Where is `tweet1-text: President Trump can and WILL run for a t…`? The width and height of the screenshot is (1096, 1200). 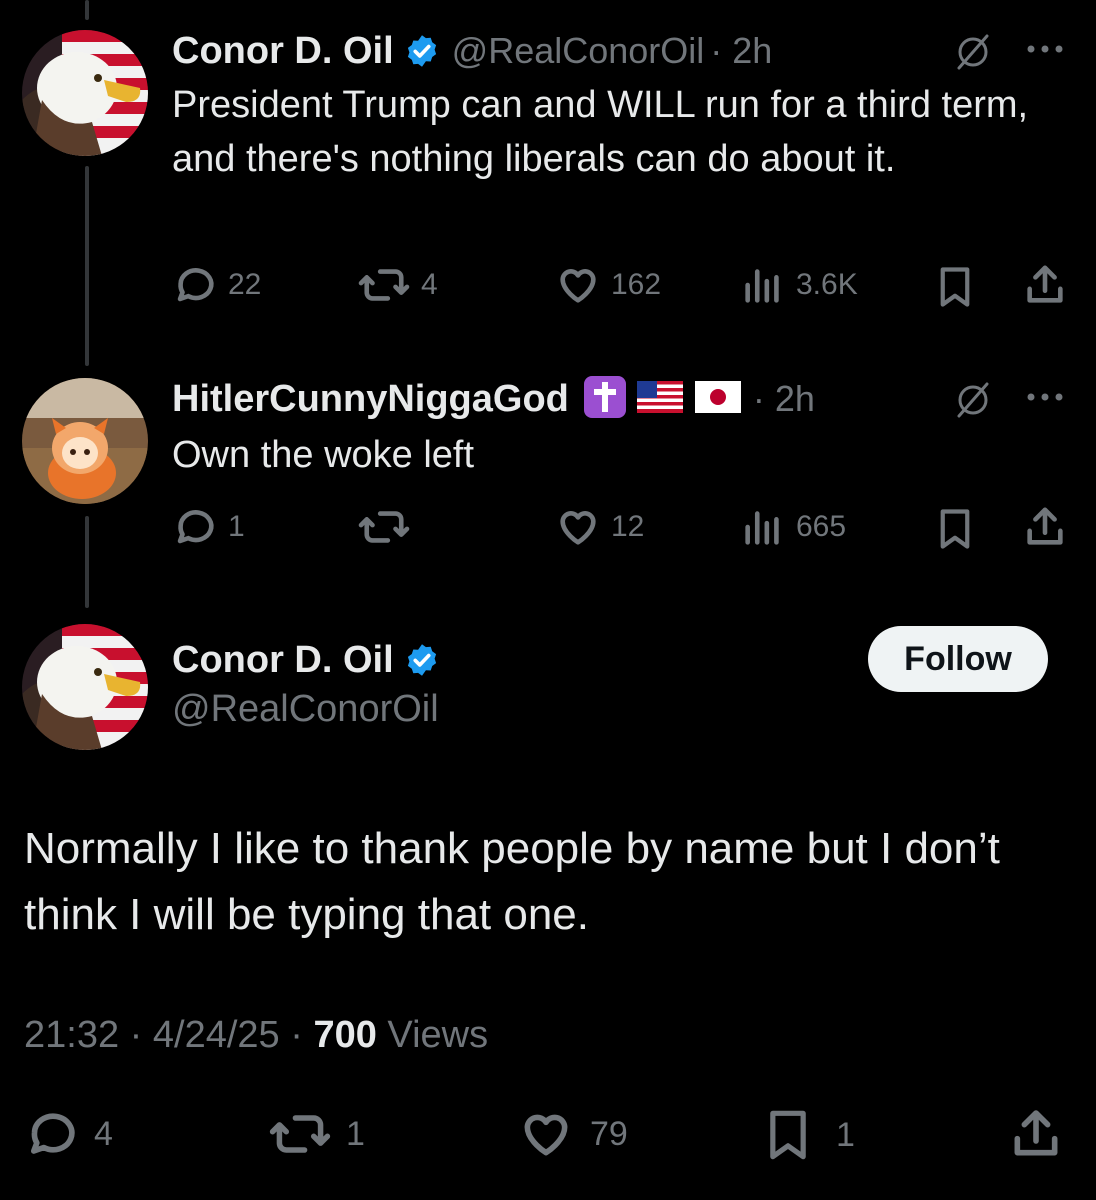 tweet1-text: President Trump can and WILL run for a t… is located at coordinates (600, 132).